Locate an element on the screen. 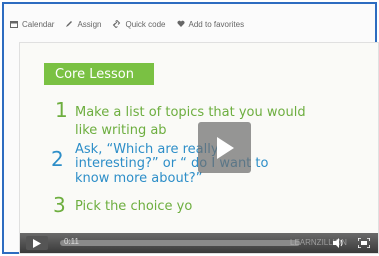 This screenshot has width=379, height=256. quick-code-action: Quick code is located at coordinates (139, 24).